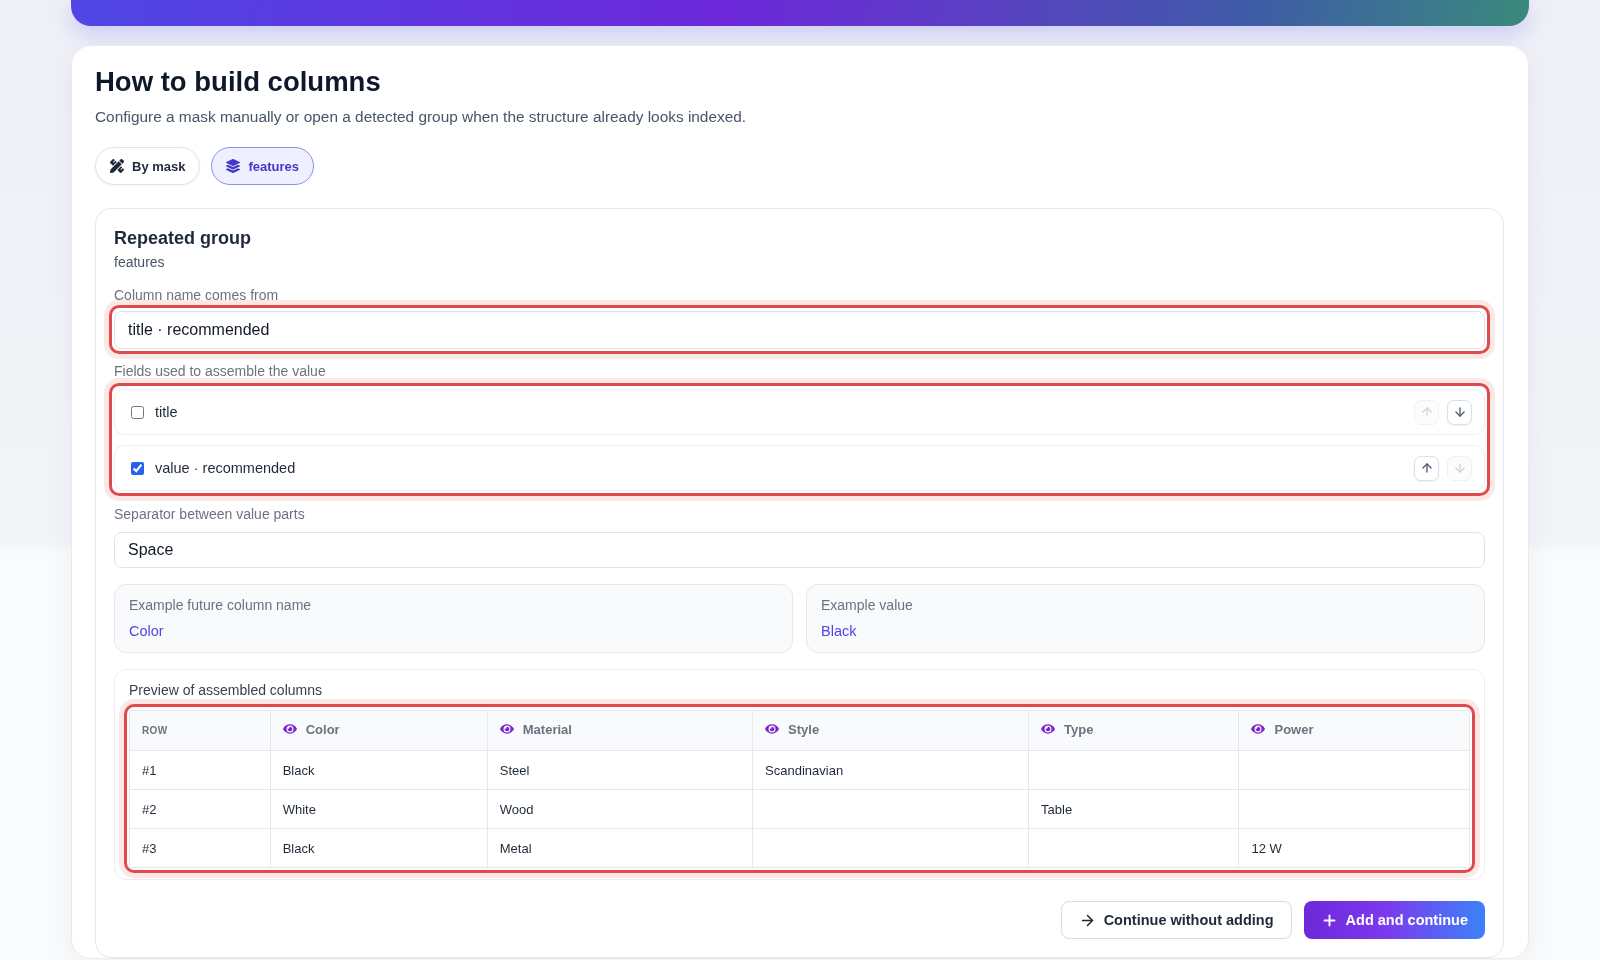  Describe the element at coordinates (547, 729) in the screenshot. I see `column-header-label: Material` at that location.